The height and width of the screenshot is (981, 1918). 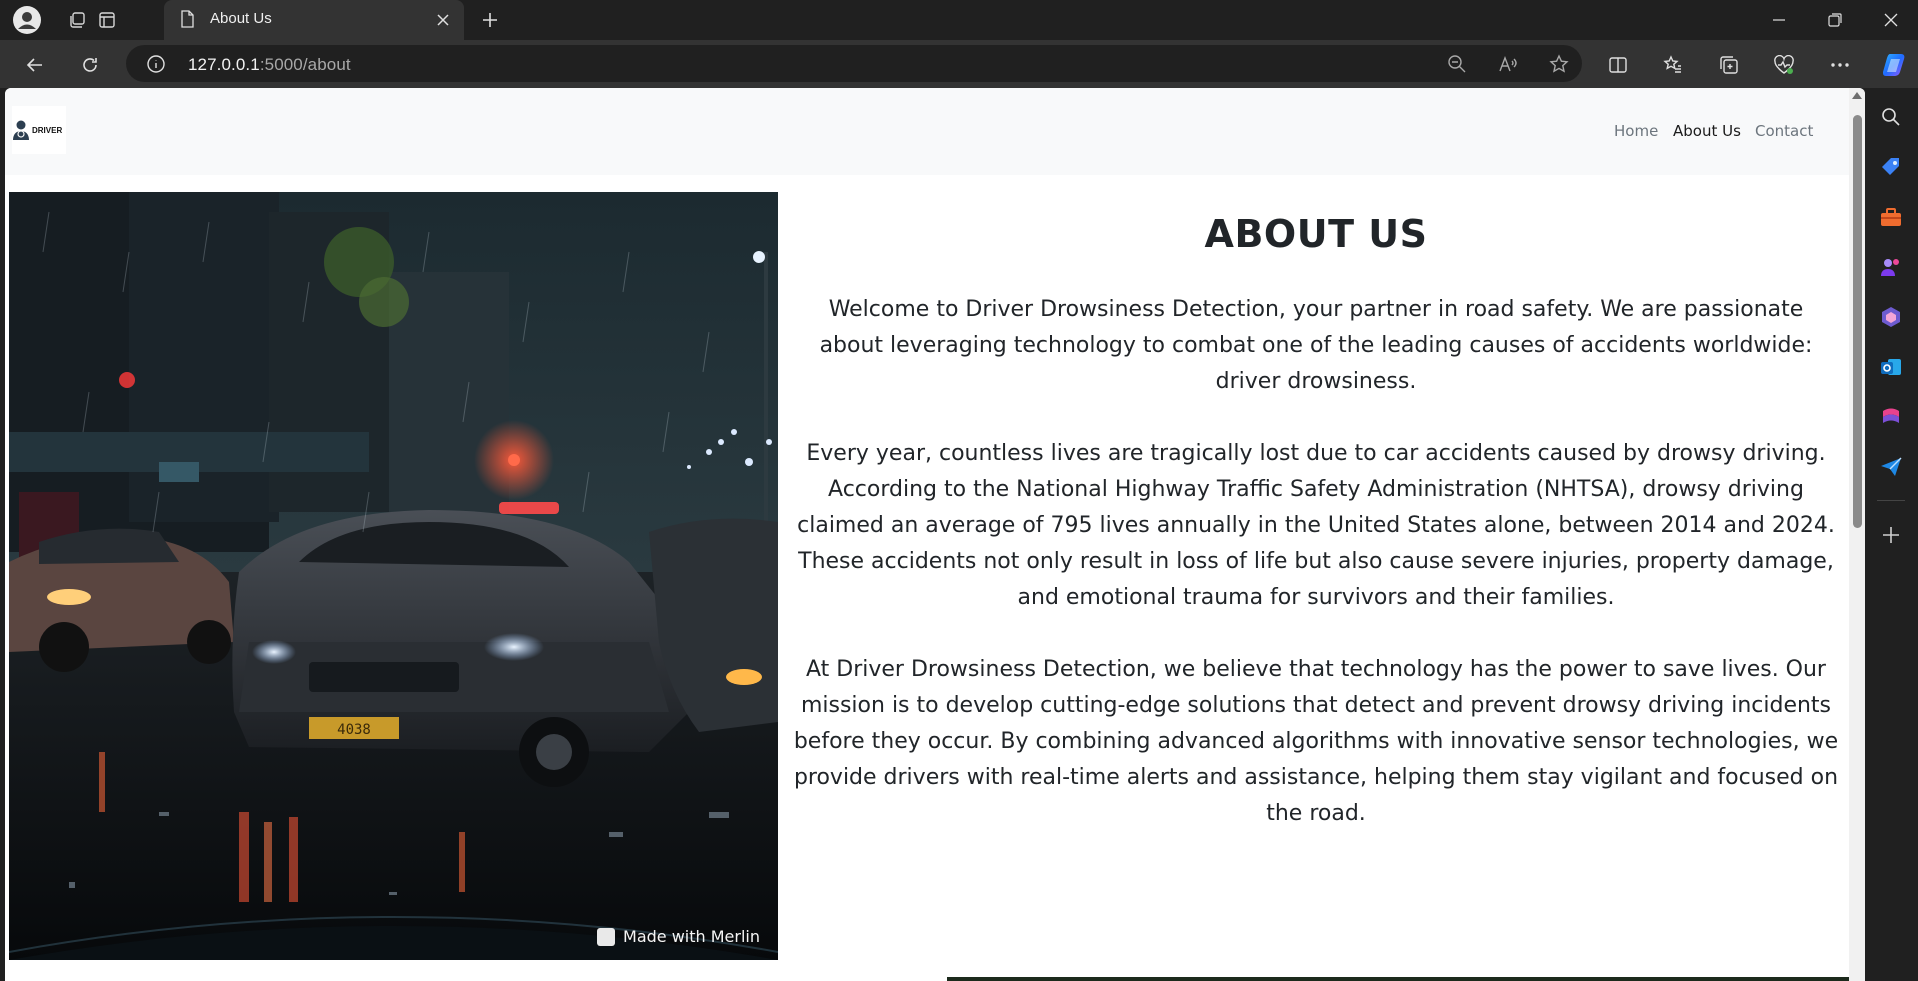 What do you see at coordinates (1508, 64) in the screenshot?
I see `read-aloud-icon` at bounding box center [1508, 64].